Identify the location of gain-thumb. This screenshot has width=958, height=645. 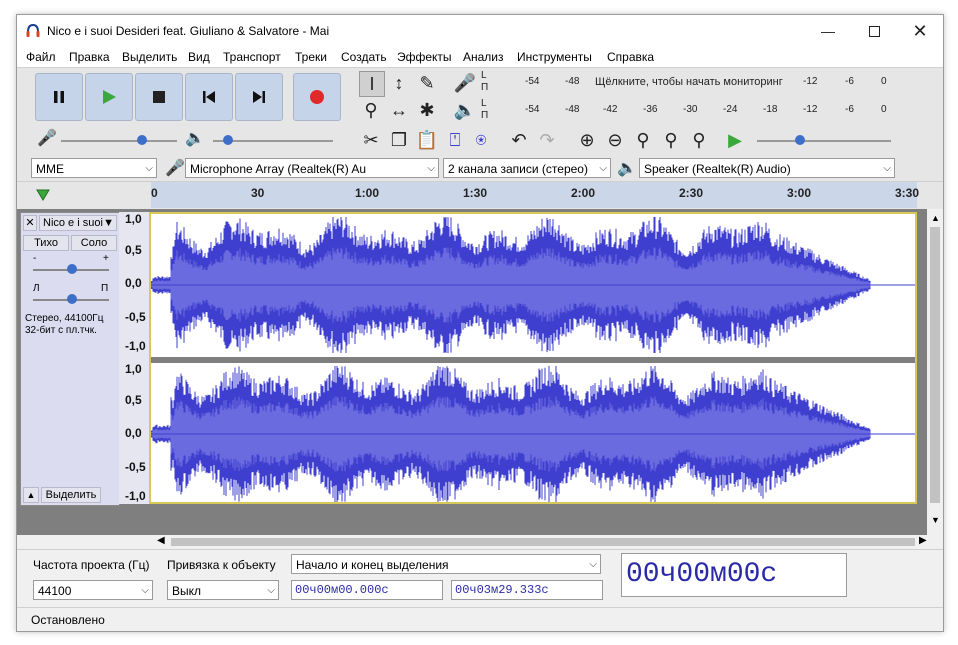
(72, 269).